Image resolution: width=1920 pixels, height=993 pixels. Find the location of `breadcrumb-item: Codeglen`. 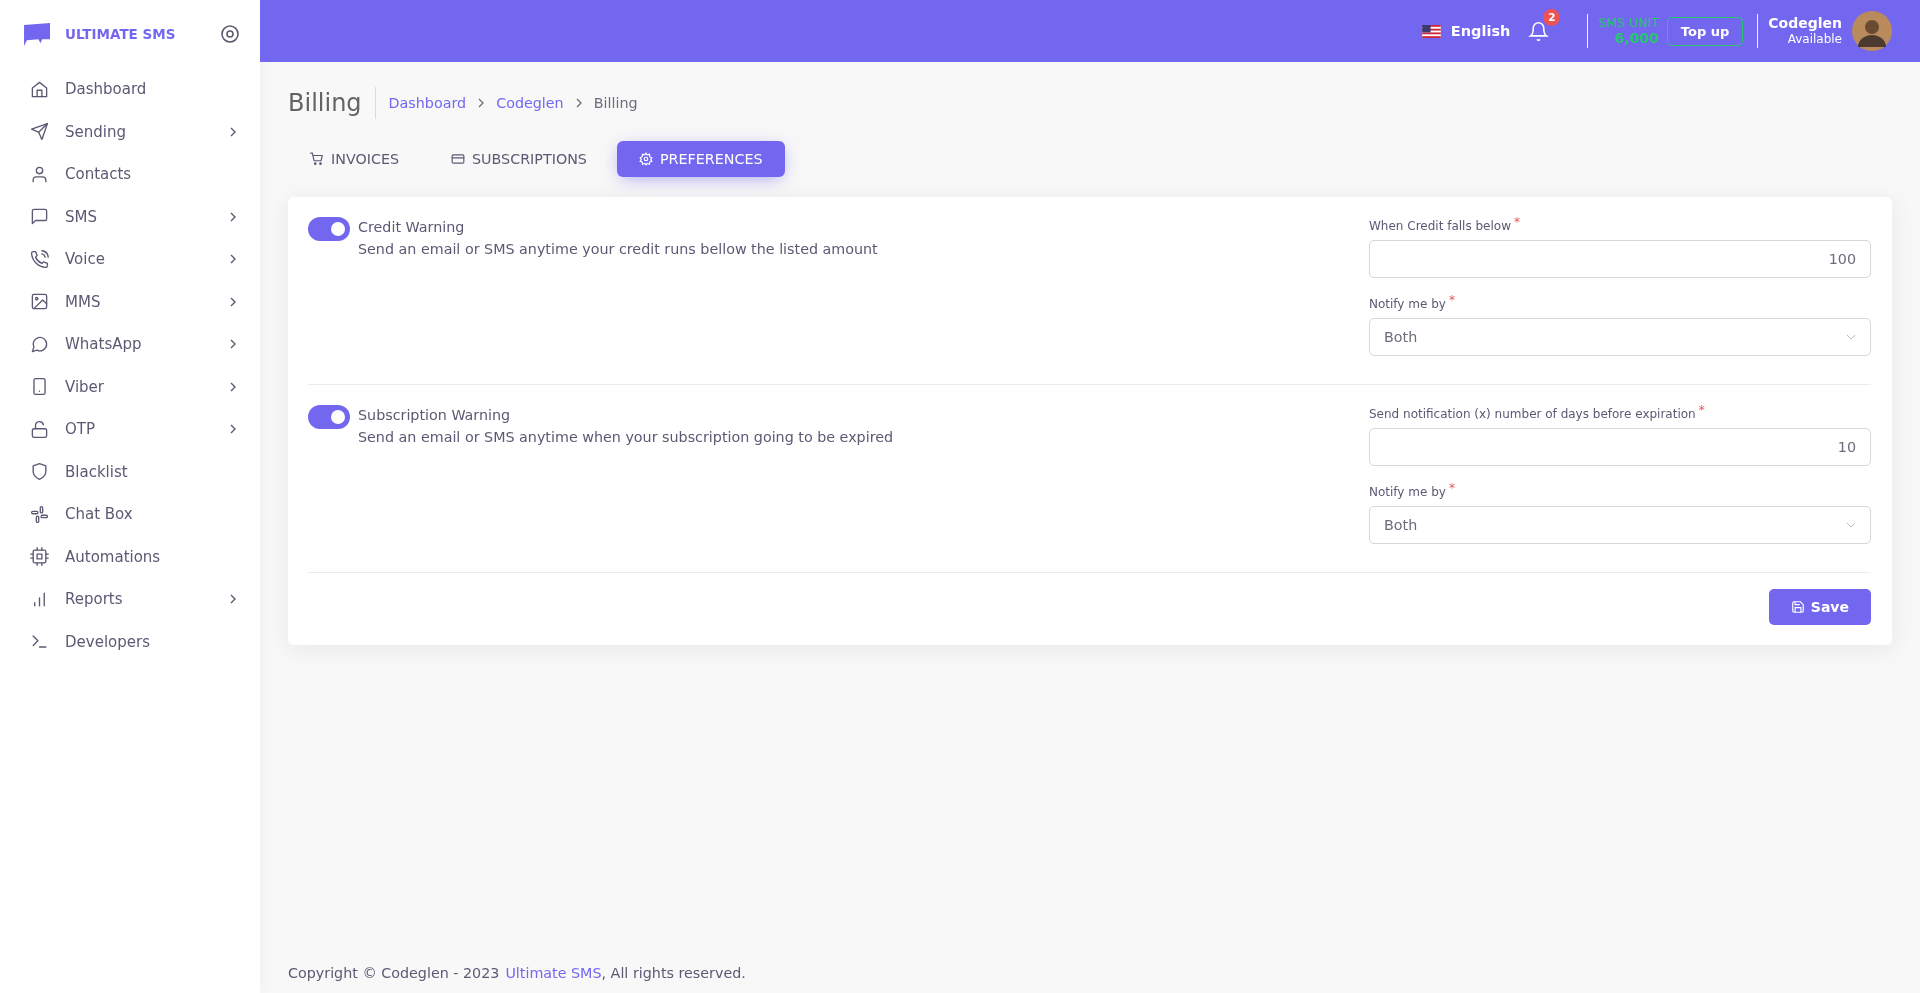

breadcrumb-item: Codeglen is located at coordinates (530, 103).